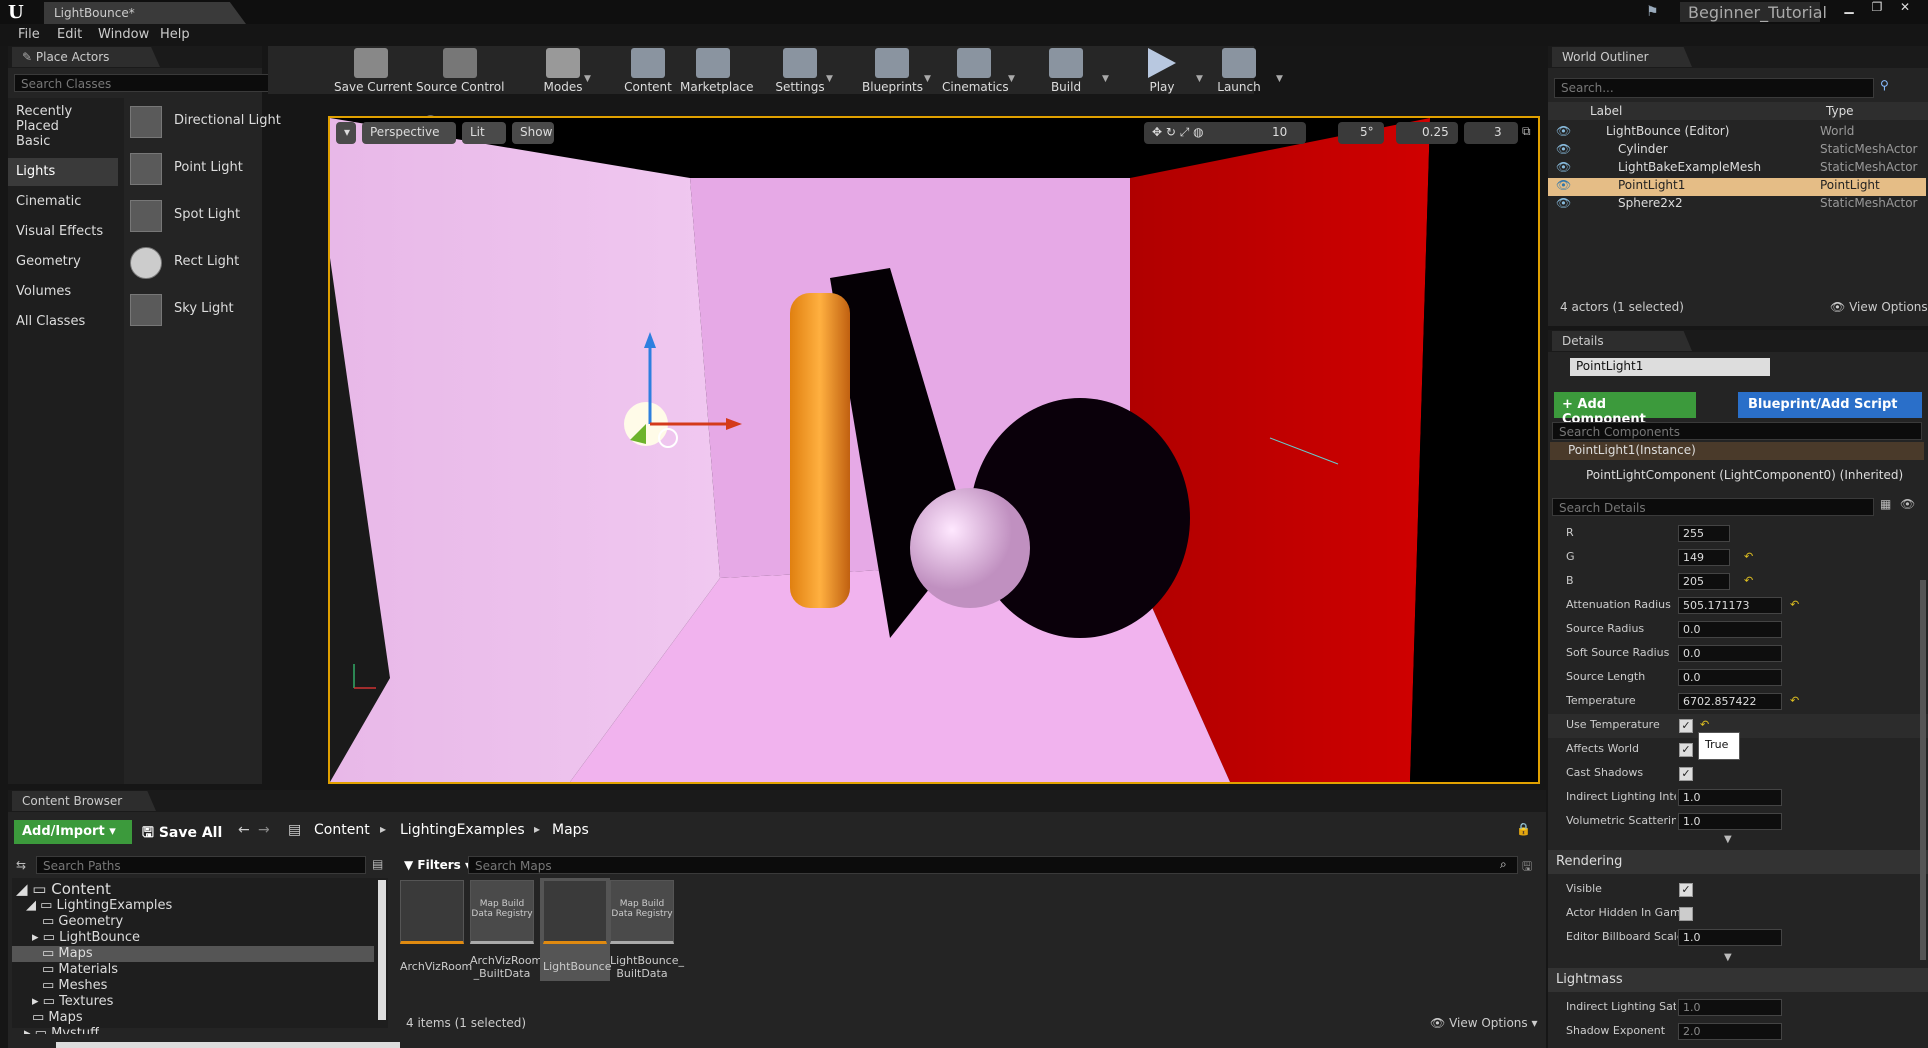 The height and width of the screenshot is (1048, 1928). I want to click on category-volumes: Volumes, so click(63, 292).